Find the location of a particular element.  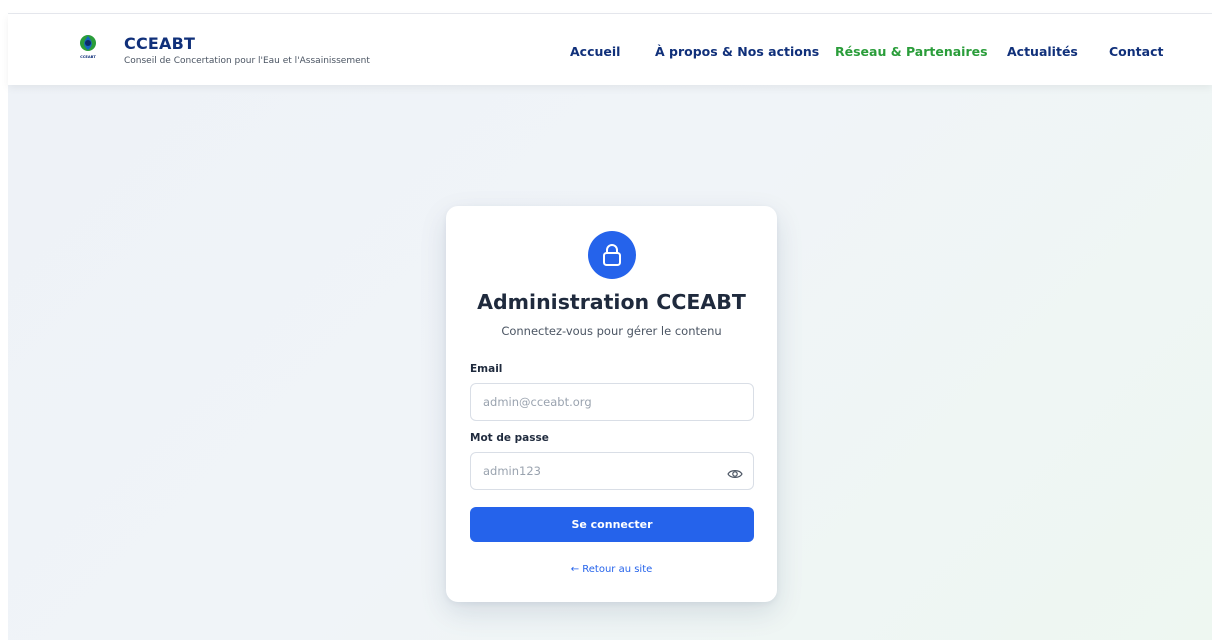

login-button: Se connecter is located at coordinates (612, 524).